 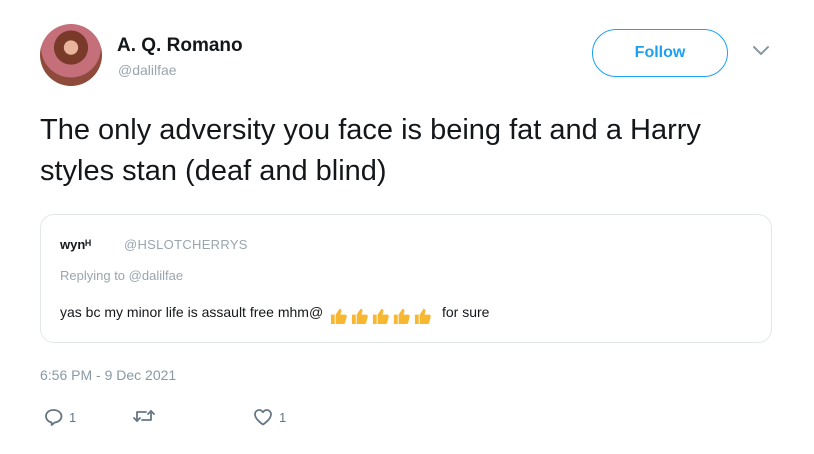 I want to click on follow-button: Follow, so click(x=660, y=53).